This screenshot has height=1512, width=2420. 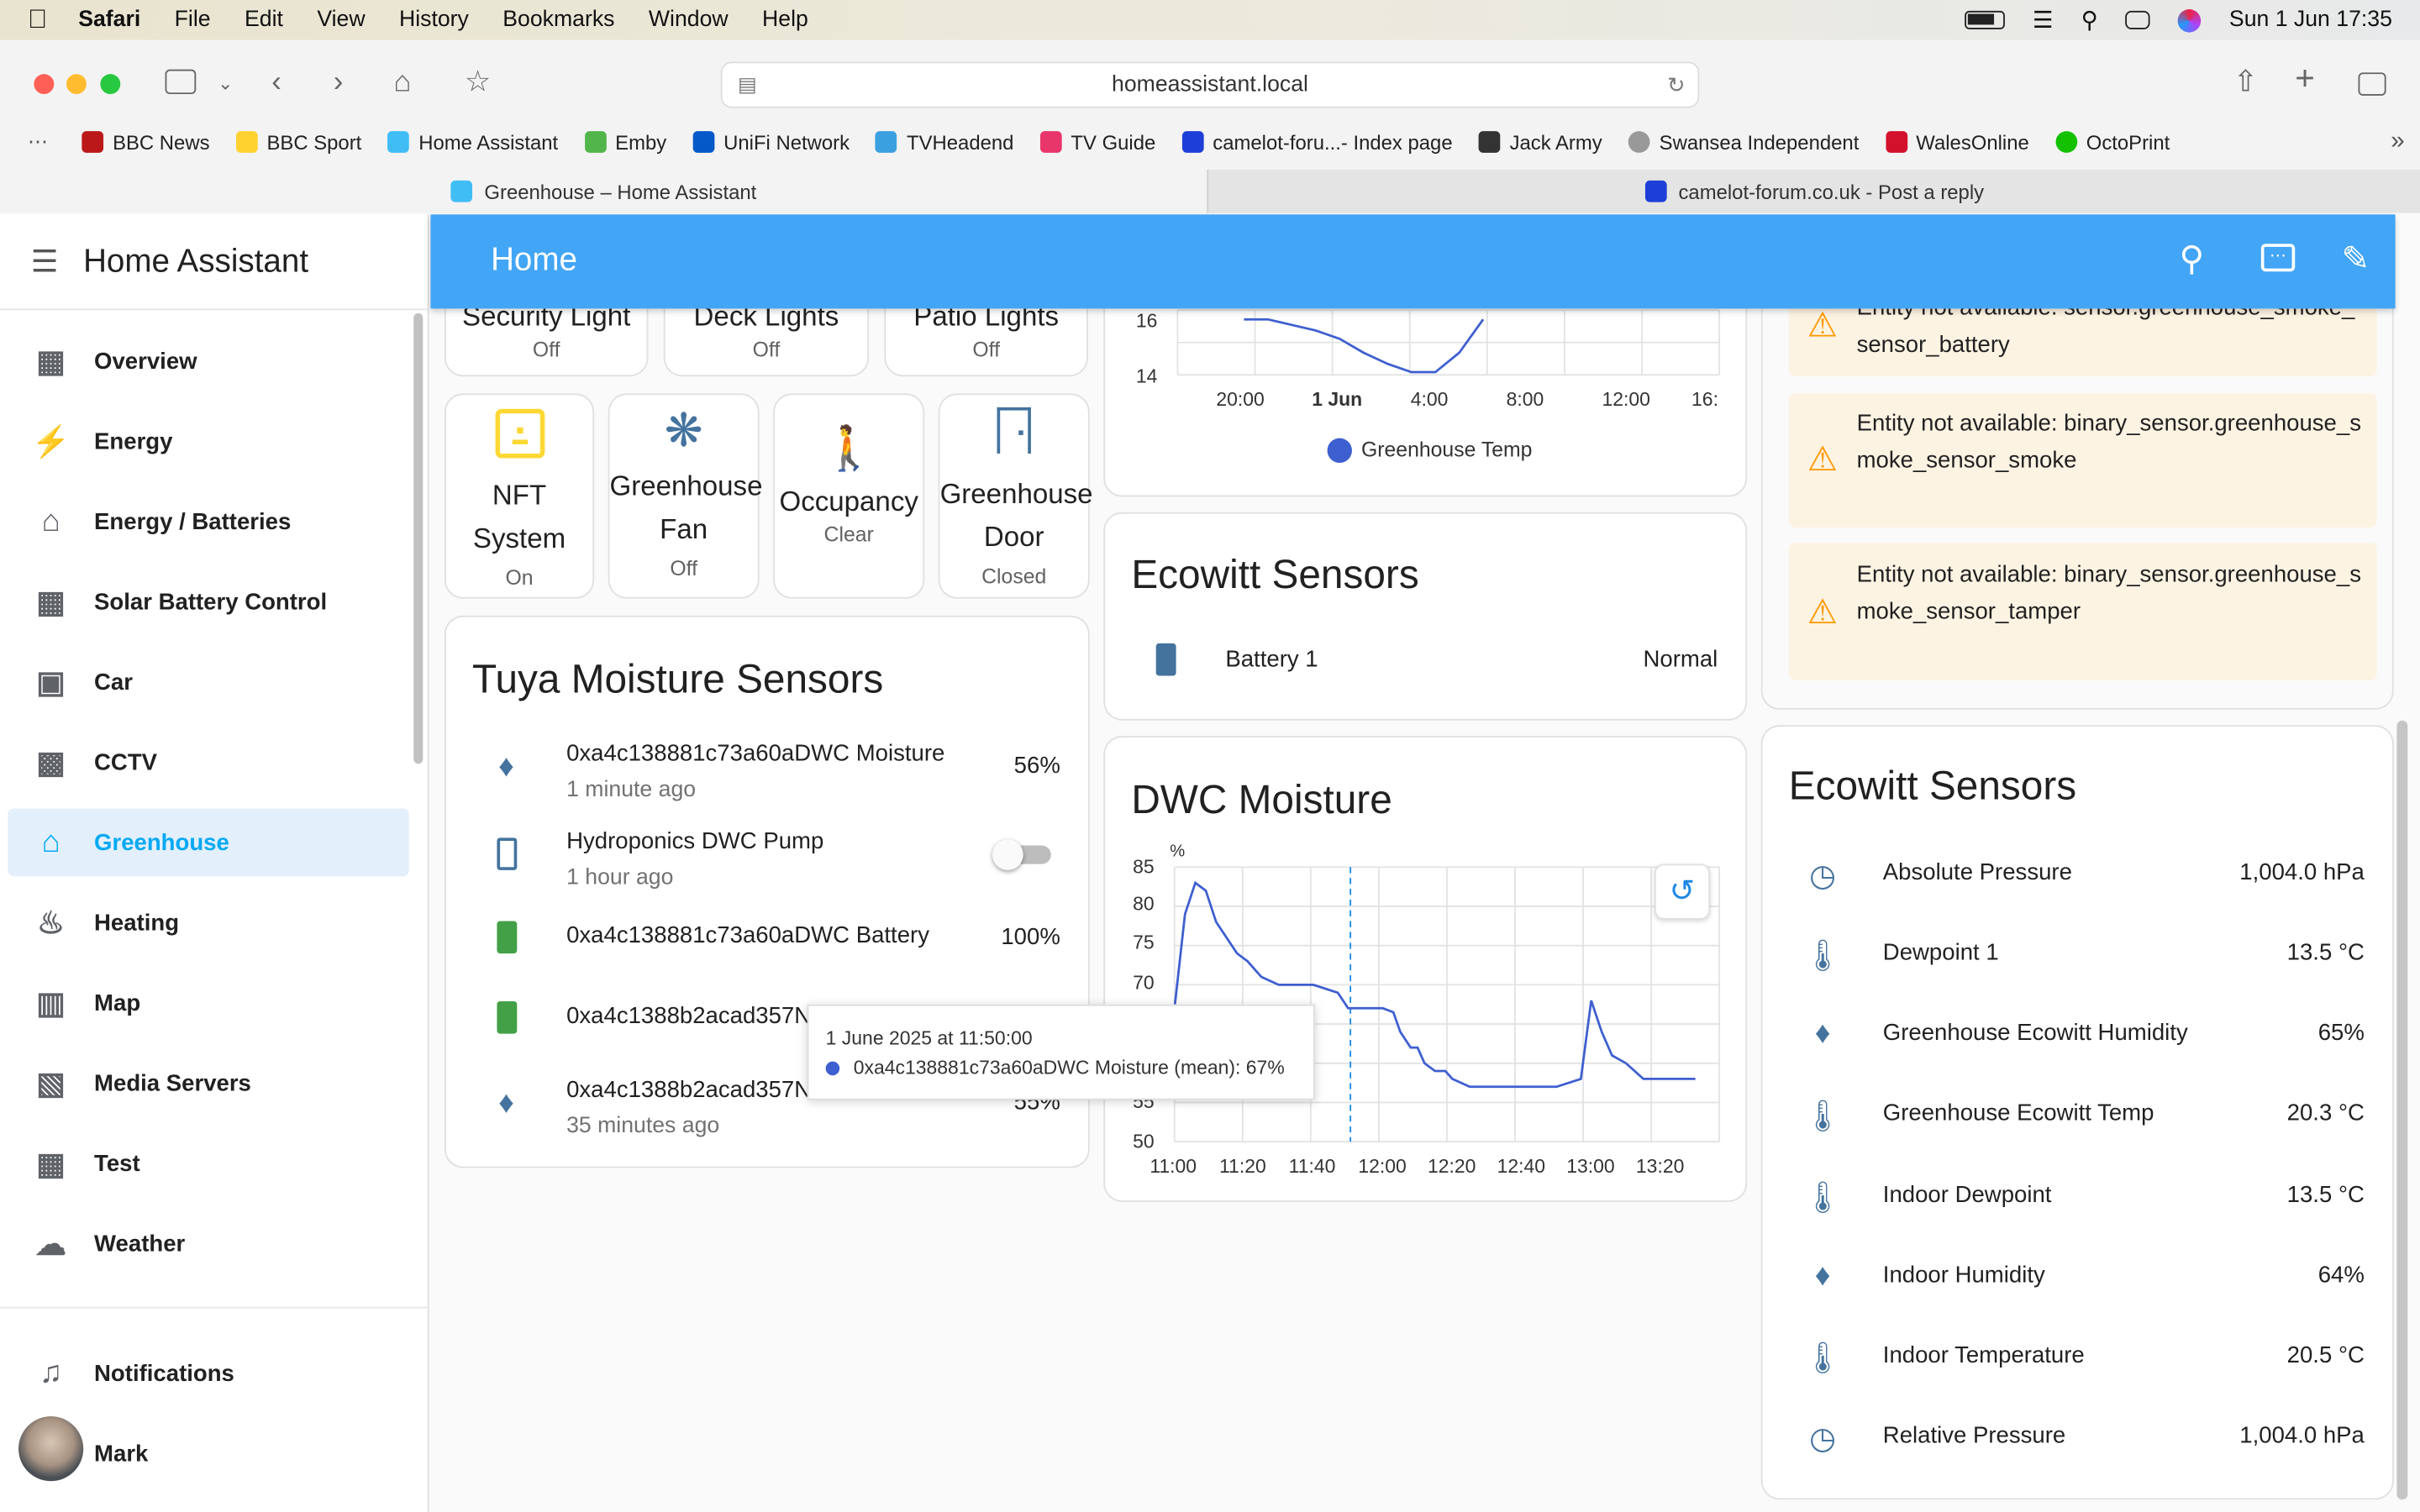 What do you see at coordinates (785, 20) in the screenshot?
I see `menu-help: Help` at bounding box center [785, 20].